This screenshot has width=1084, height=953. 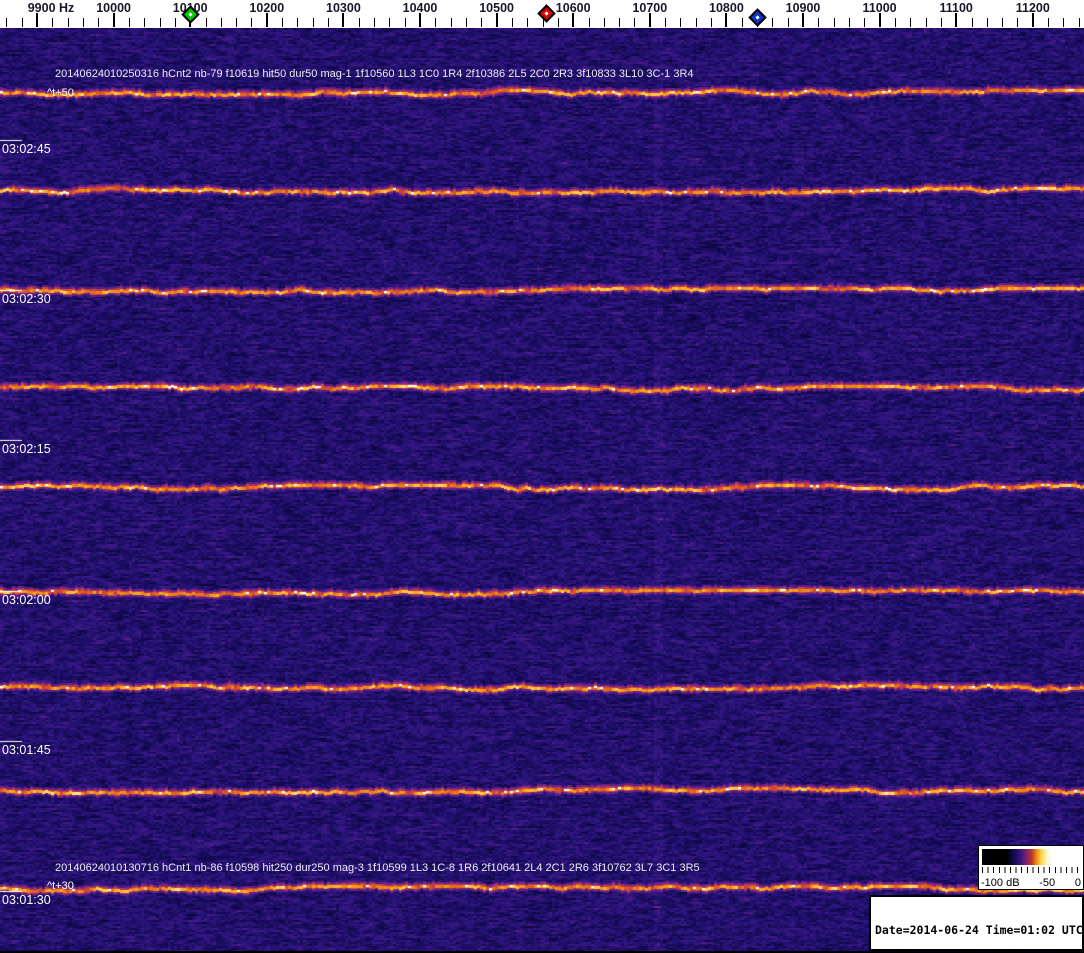 What do you see at coordinates (60, 93) in the screenshot?
I see `time-tag-top: ^t+50` at bounding box center [60, 93].